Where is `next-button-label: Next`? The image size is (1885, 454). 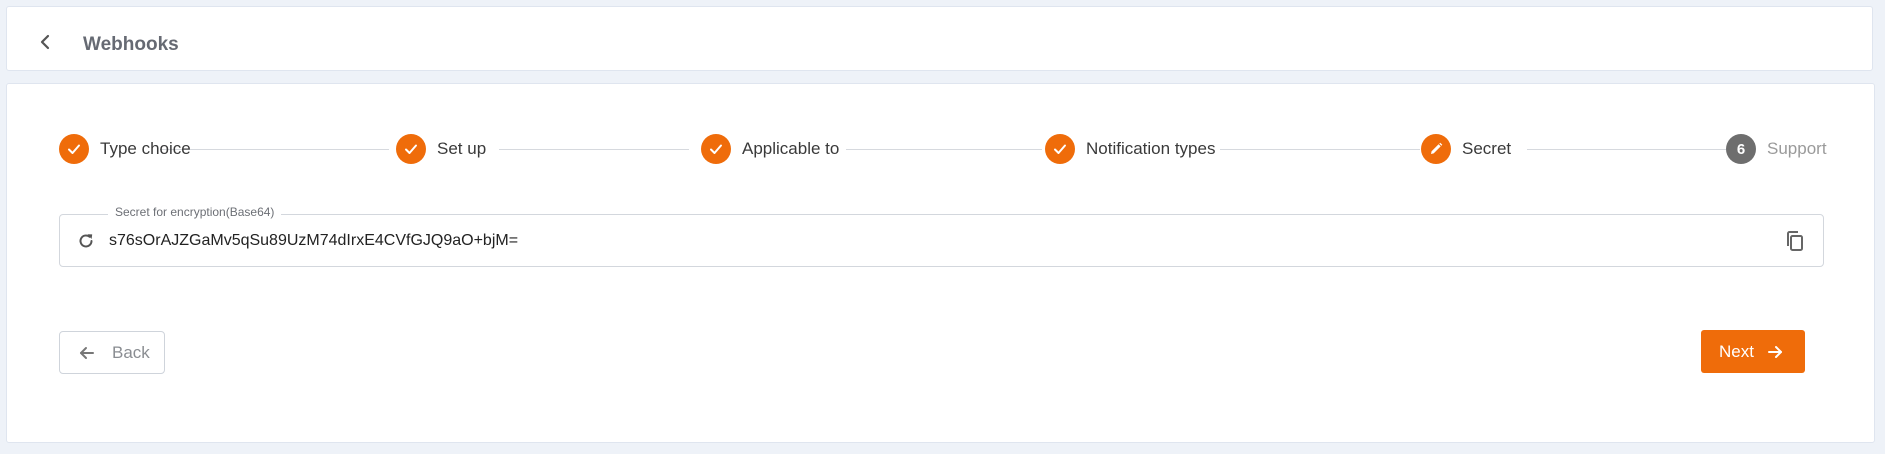 next-button-label: Next is located at coordinates (1736, 351).